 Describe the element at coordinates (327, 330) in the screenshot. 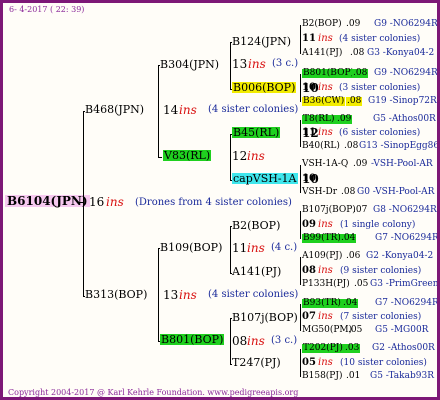

I see `g4-queen-id: MG50(PM)` at that location.